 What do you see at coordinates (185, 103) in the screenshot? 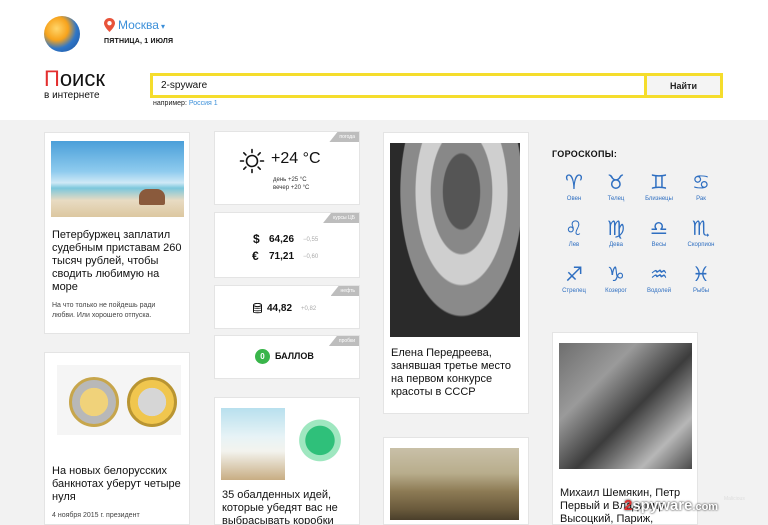
I see `search-example: например: Россия 1` at bounding box center [185, 103].